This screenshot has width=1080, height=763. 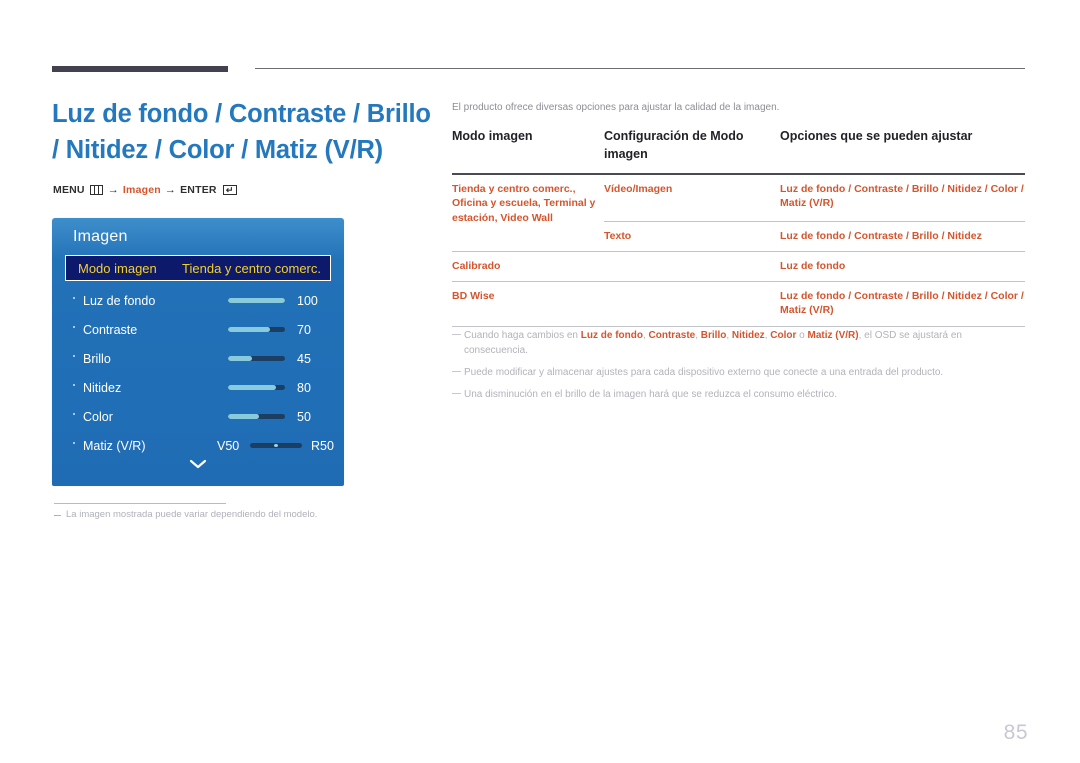 I want to click on table-cell-mode: BD Wise, so click(x=473, y=295).